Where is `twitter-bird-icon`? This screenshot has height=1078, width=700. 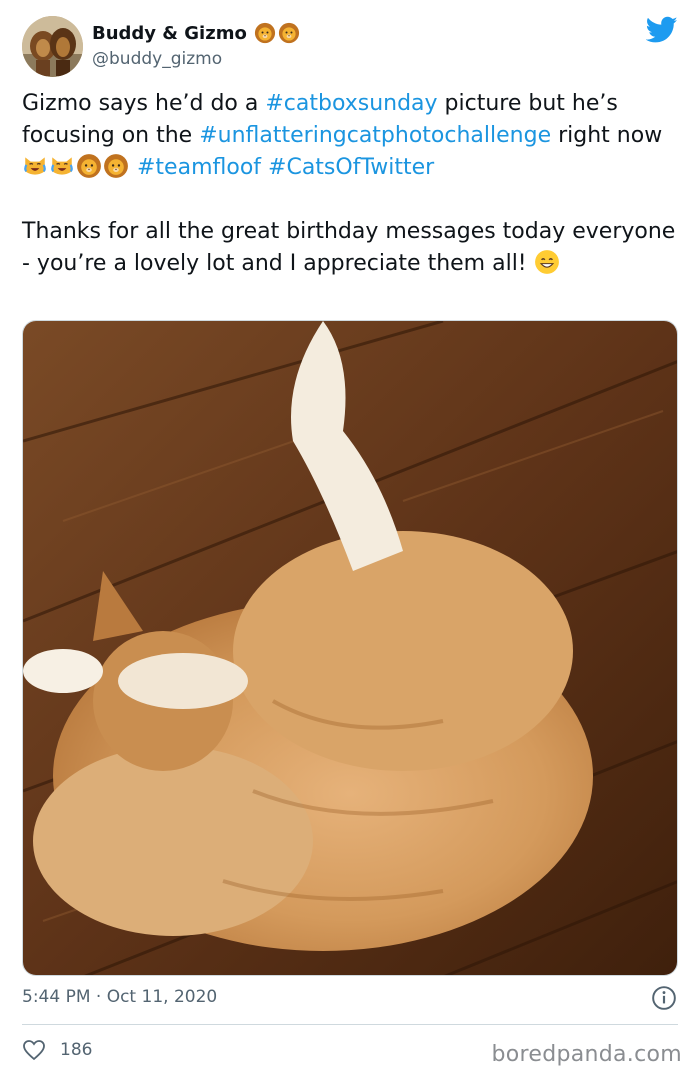 twitter-bird-icon is located at coordinates (662, 30).